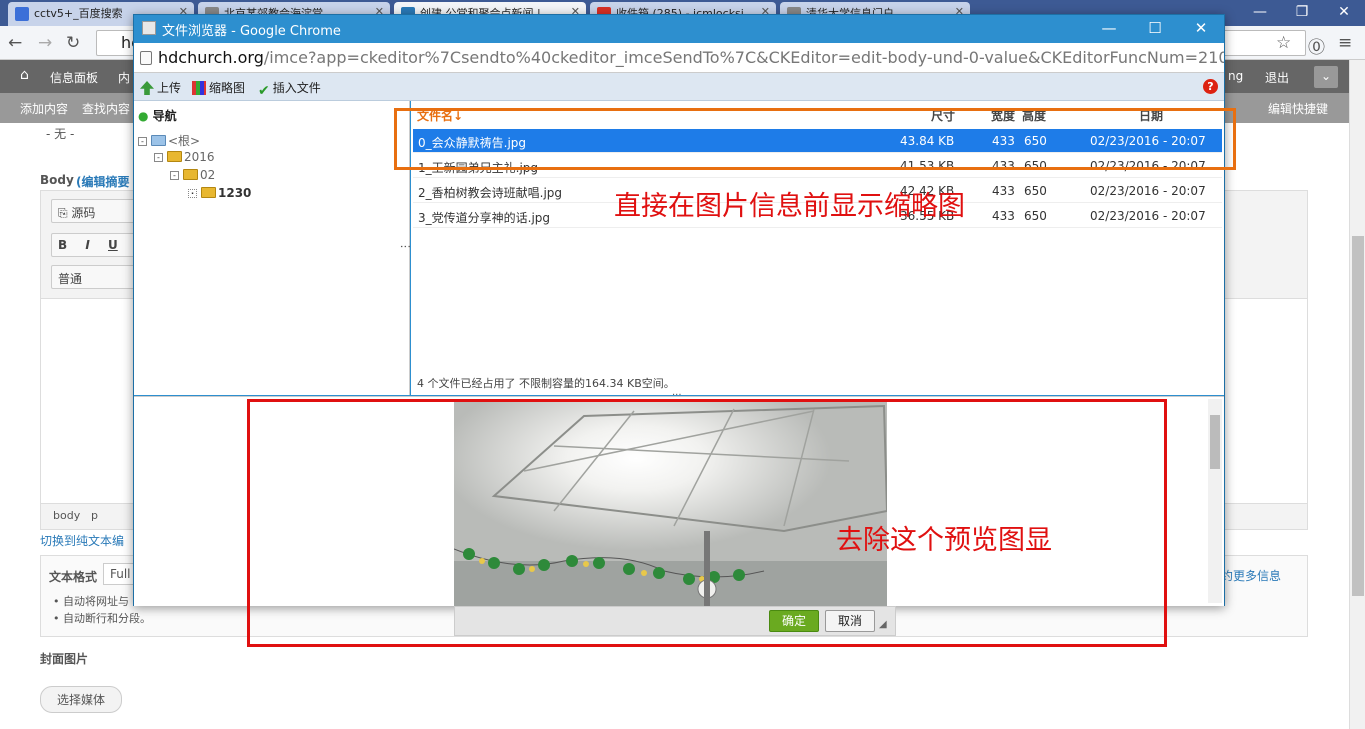  Describe the element at coordinates (62, 245) in the screenshot. I see `bold-button: B` at that location.